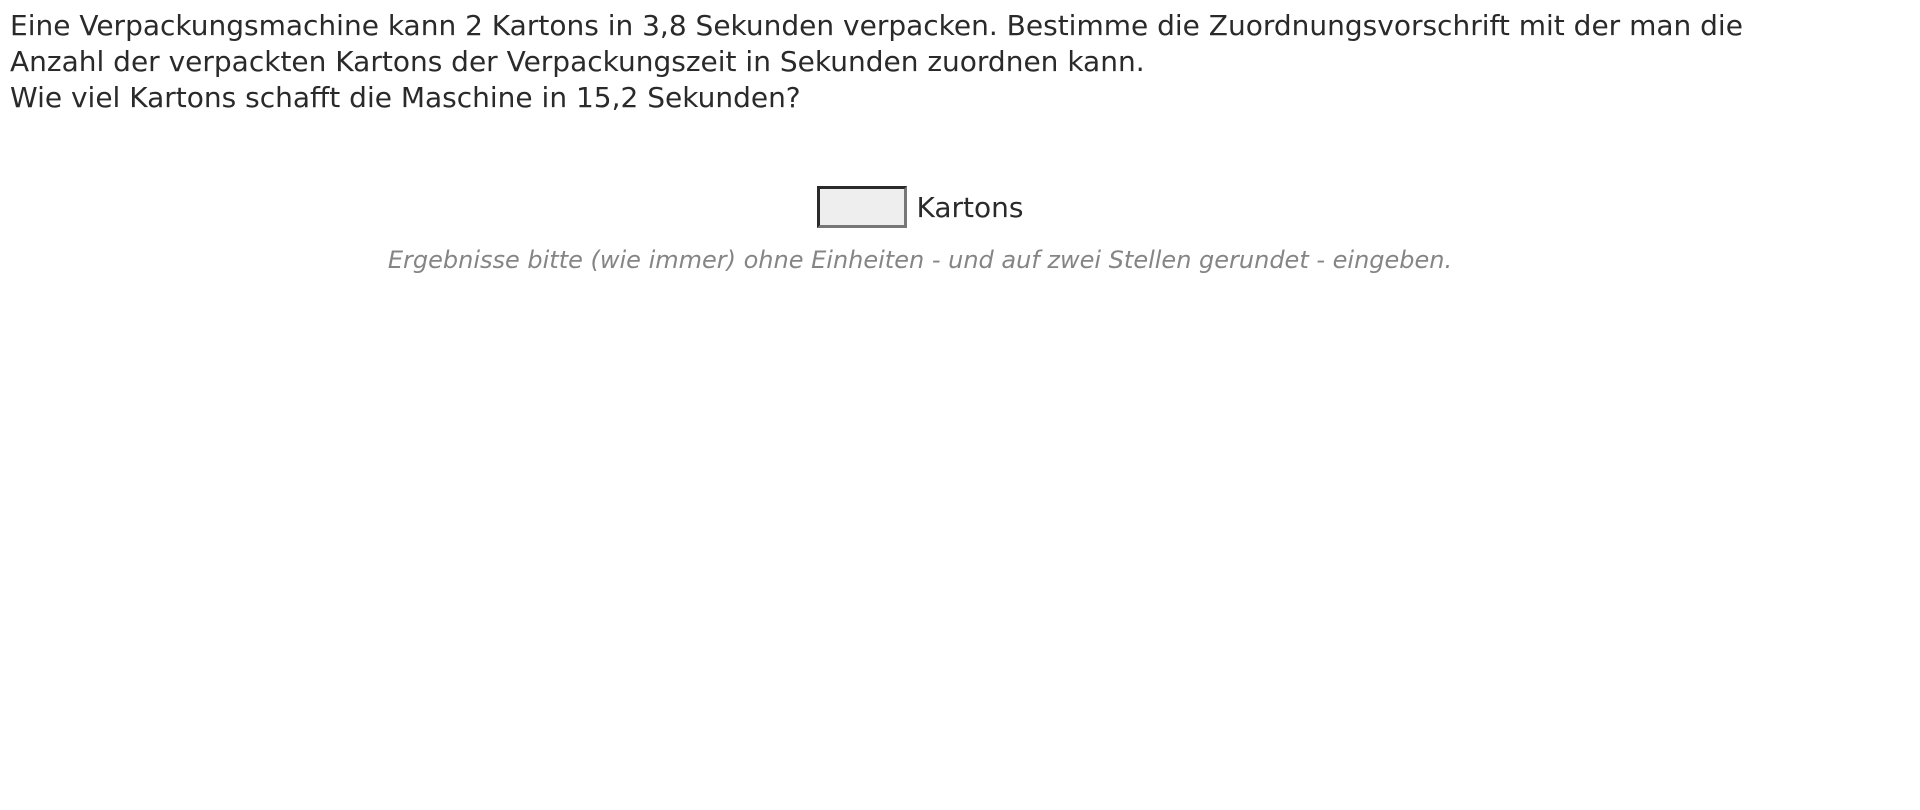 The height and width of the screenshot is (810, 1920). What do you see at coordinates (970, 207) in the screenshot?
I see `answer-unit-label: Kartons` at bounding box center [970, 207].